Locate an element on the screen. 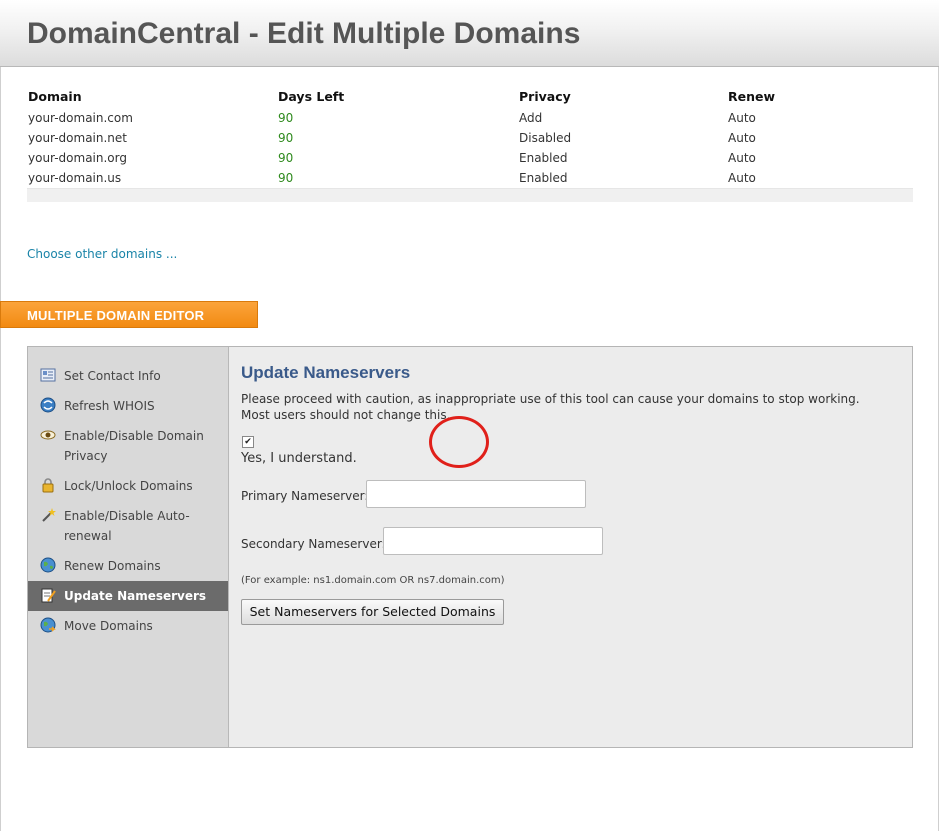 The width and height of the screenshot is (939, 831). secondary-nameserver-label: Secondary Nameserver: is located at coordinates (313, 544).